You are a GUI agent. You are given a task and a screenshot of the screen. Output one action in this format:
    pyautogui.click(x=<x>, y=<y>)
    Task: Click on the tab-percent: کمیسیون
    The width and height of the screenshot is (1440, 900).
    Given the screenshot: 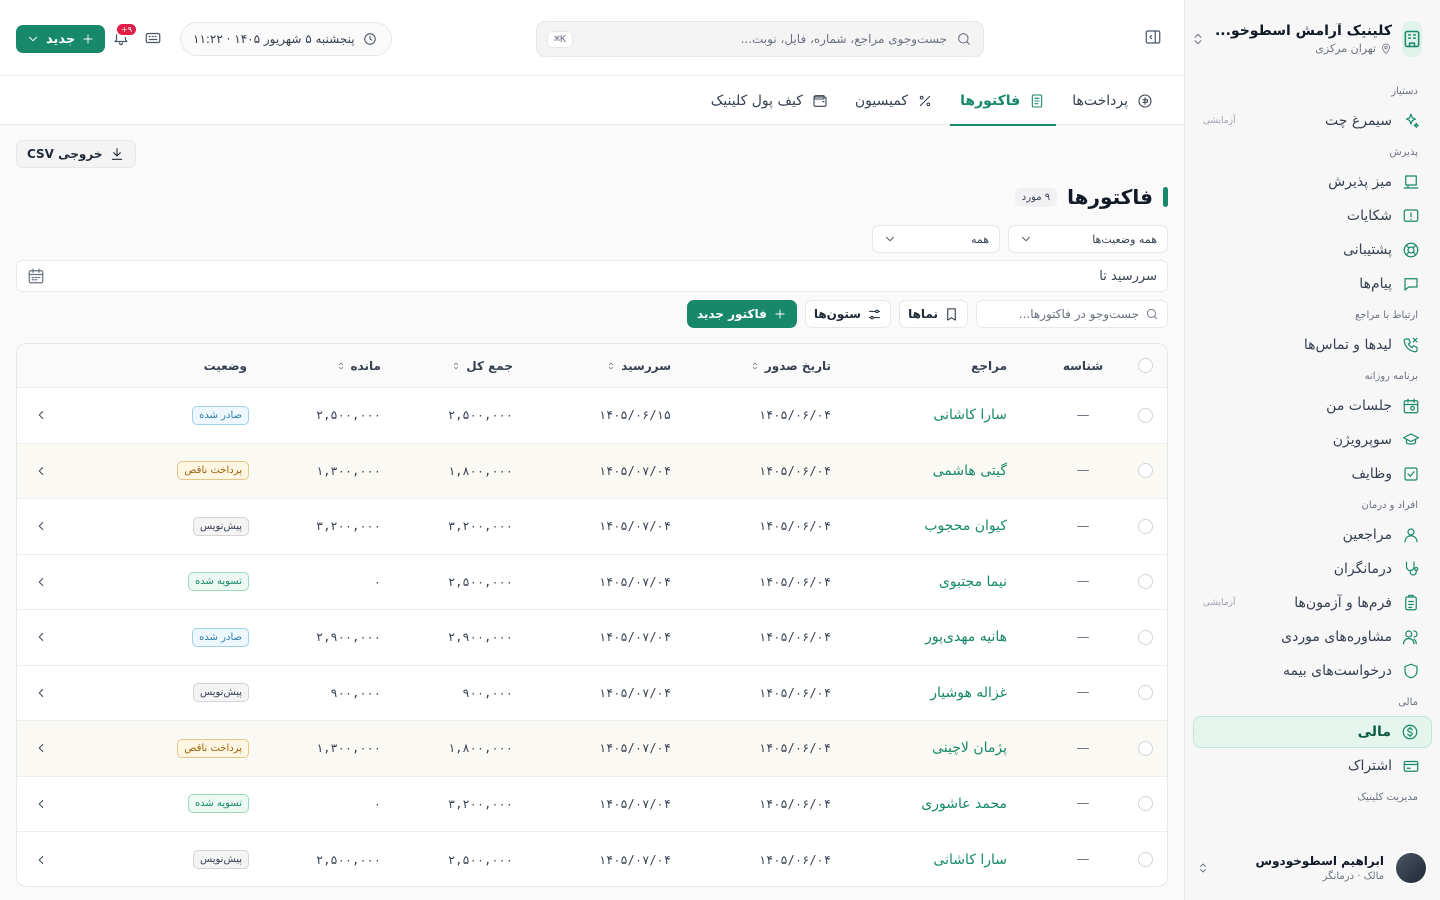 What is the action you would take?
    pyautogui.click(x=894, y=100)
    